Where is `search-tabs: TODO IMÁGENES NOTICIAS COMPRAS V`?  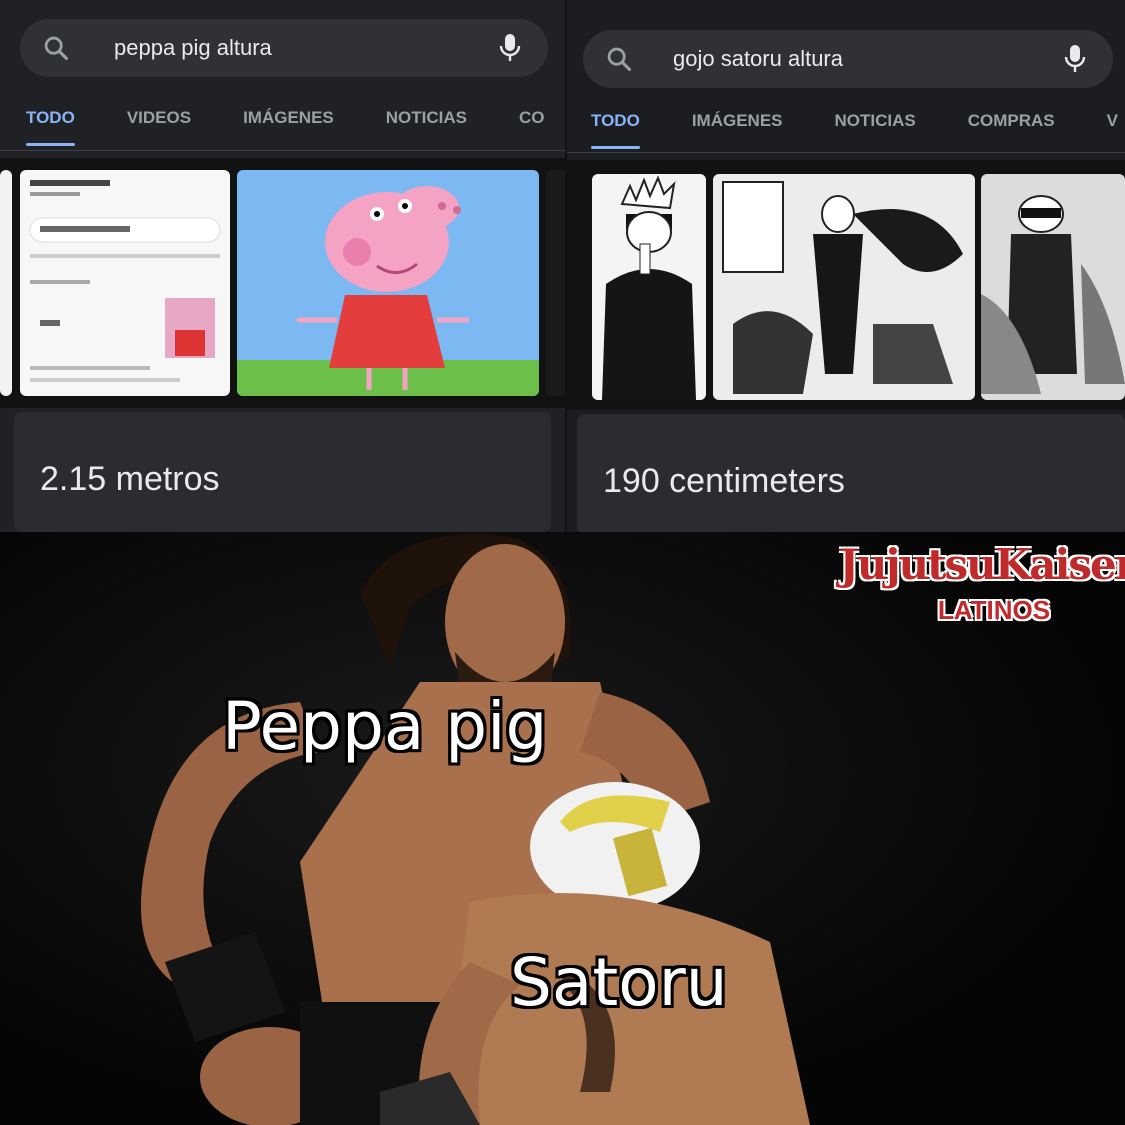
search-tabs: TODO IMÁGENES NOTICIAS COMPRAS V is located at coordinates (858, 124).